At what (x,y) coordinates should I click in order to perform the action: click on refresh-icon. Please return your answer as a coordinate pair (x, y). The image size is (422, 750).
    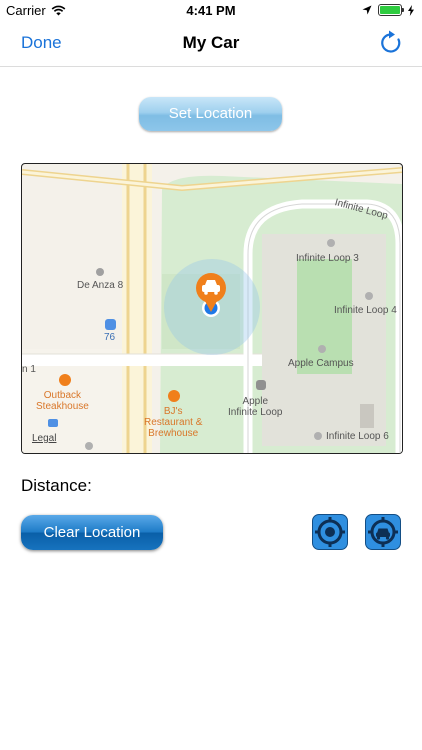
    Looking at the image, I should click on (391, 43).